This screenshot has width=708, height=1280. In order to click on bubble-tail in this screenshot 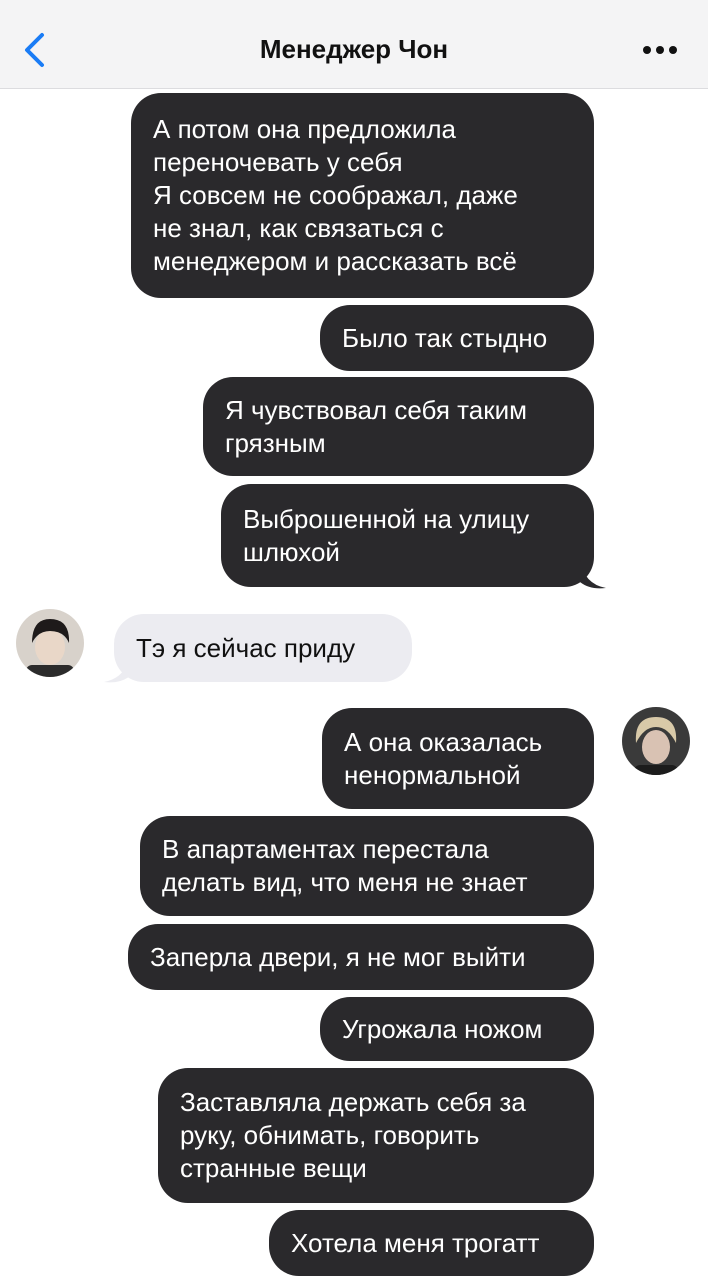, I will do `click(593, 574)`.